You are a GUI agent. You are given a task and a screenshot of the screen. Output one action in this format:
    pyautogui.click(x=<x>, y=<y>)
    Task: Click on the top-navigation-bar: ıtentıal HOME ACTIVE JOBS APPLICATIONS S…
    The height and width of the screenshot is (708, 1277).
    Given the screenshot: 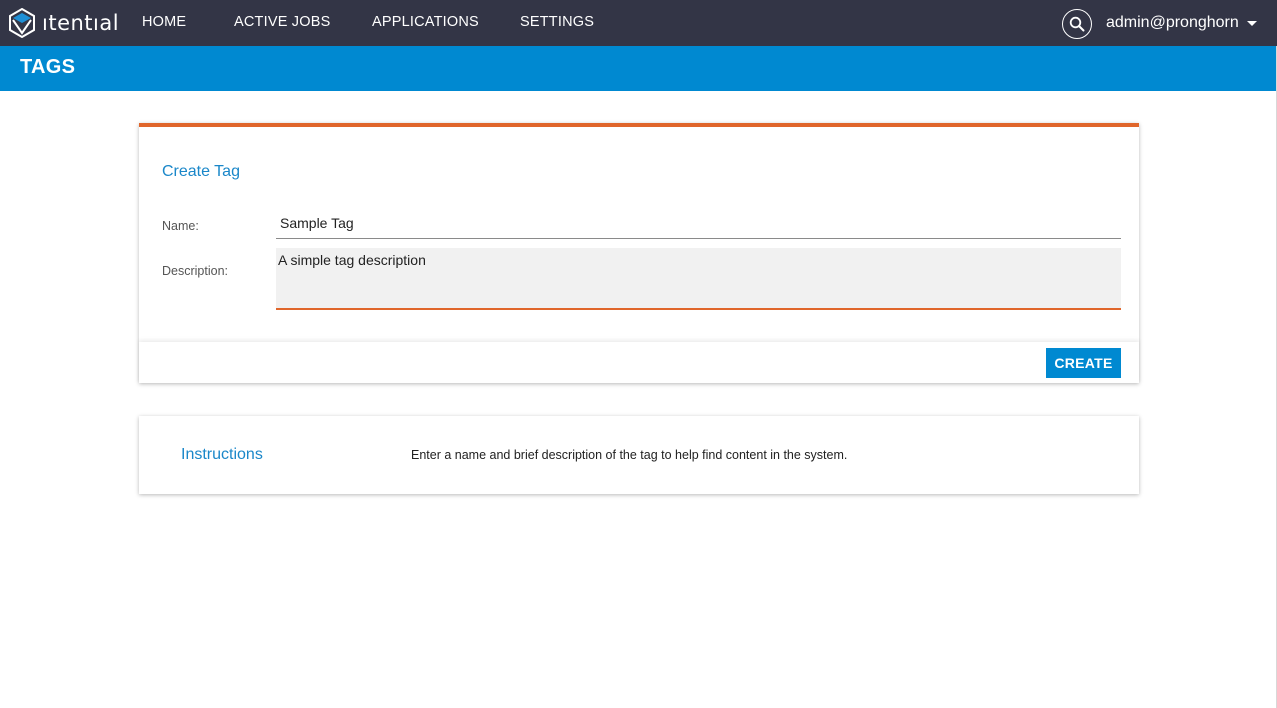 What is the action you would take?
    pyautogui.click(x=638, y=23)
    